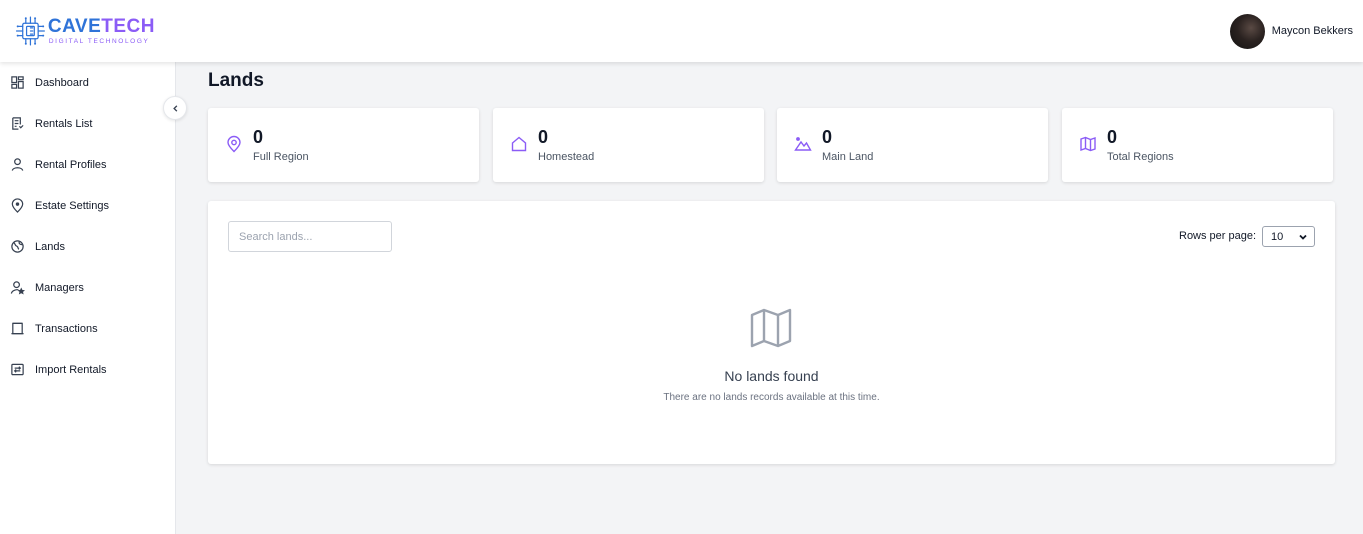 This screenshot has height=534, width=1363. Describe the element at coordinates (87, 246) in the screenshot. I see `sidebar-item-lands: Lands` at that location.